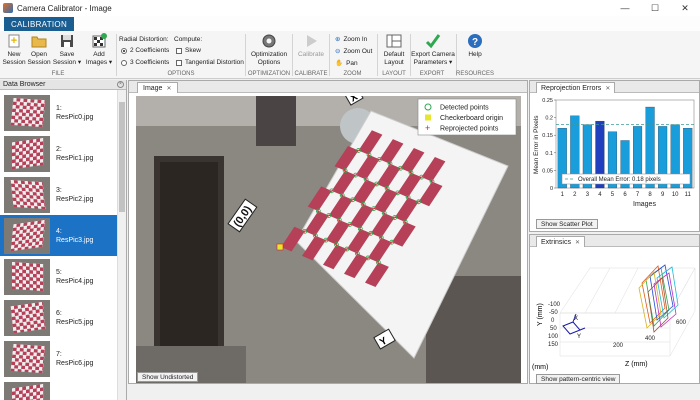 This screenshot has width=700, height=400. I want to click on list-item: 1: ResPic0.jpg, so click(59, 112).